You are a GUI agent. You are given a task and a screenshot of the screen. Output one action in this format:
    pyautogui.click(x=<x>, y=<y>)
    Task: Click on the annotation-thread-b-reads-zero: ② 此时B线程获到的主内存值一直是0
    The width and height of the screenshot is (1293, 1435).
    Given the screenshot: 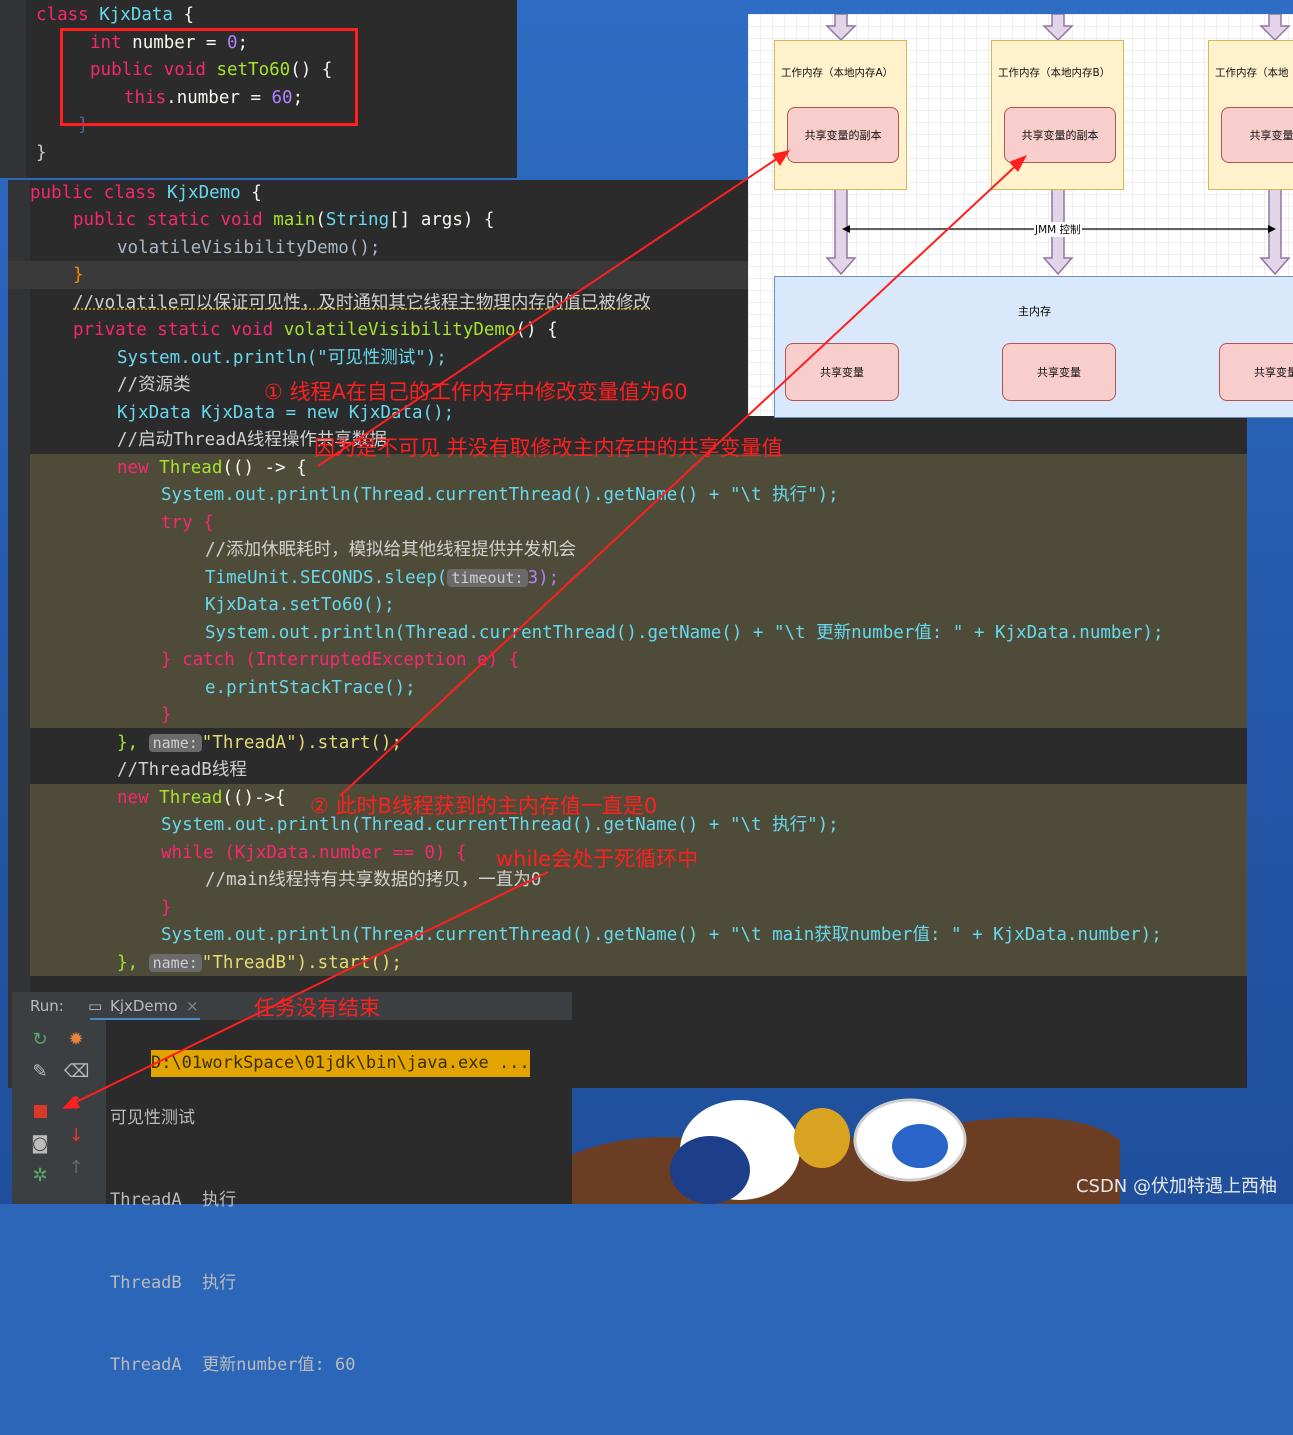 What is the action you would take?
    pyautogui.click(x=484, y=806)
    